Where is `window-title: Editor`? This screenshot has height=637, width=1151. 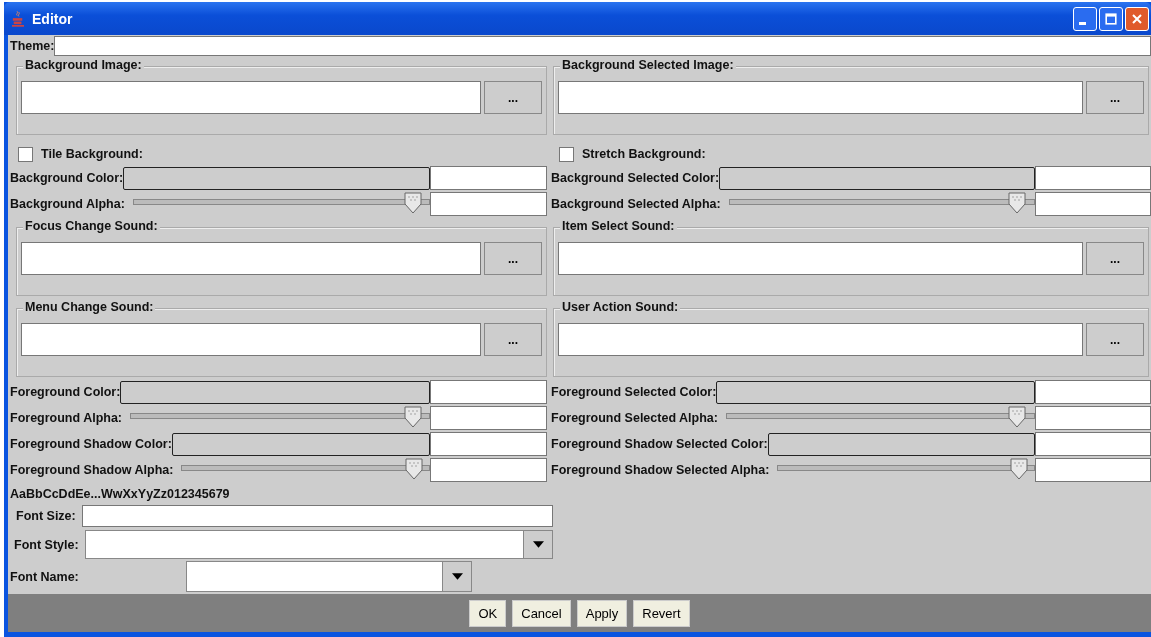 window-title: Editor is located at coordinates (52, 18).